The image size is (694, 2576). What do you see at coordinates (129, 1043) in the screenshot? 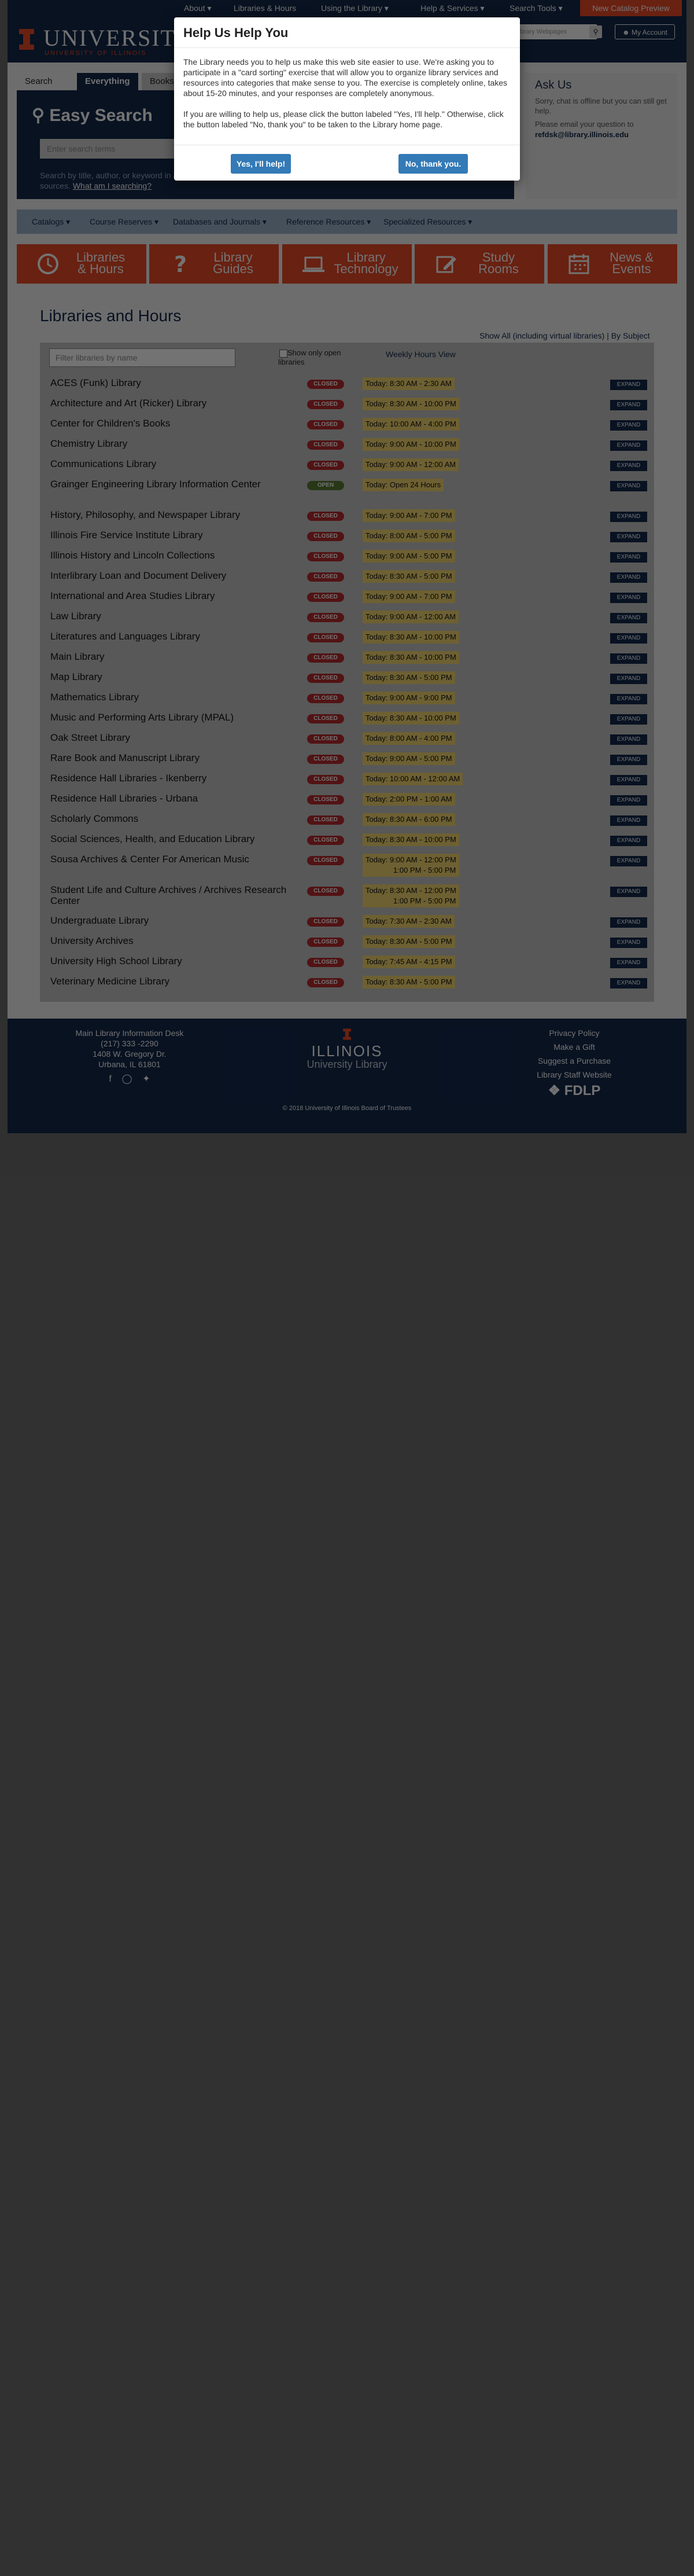
I see `contact-phone: (217) 333 -2290` at bounding box center [129, 1043].